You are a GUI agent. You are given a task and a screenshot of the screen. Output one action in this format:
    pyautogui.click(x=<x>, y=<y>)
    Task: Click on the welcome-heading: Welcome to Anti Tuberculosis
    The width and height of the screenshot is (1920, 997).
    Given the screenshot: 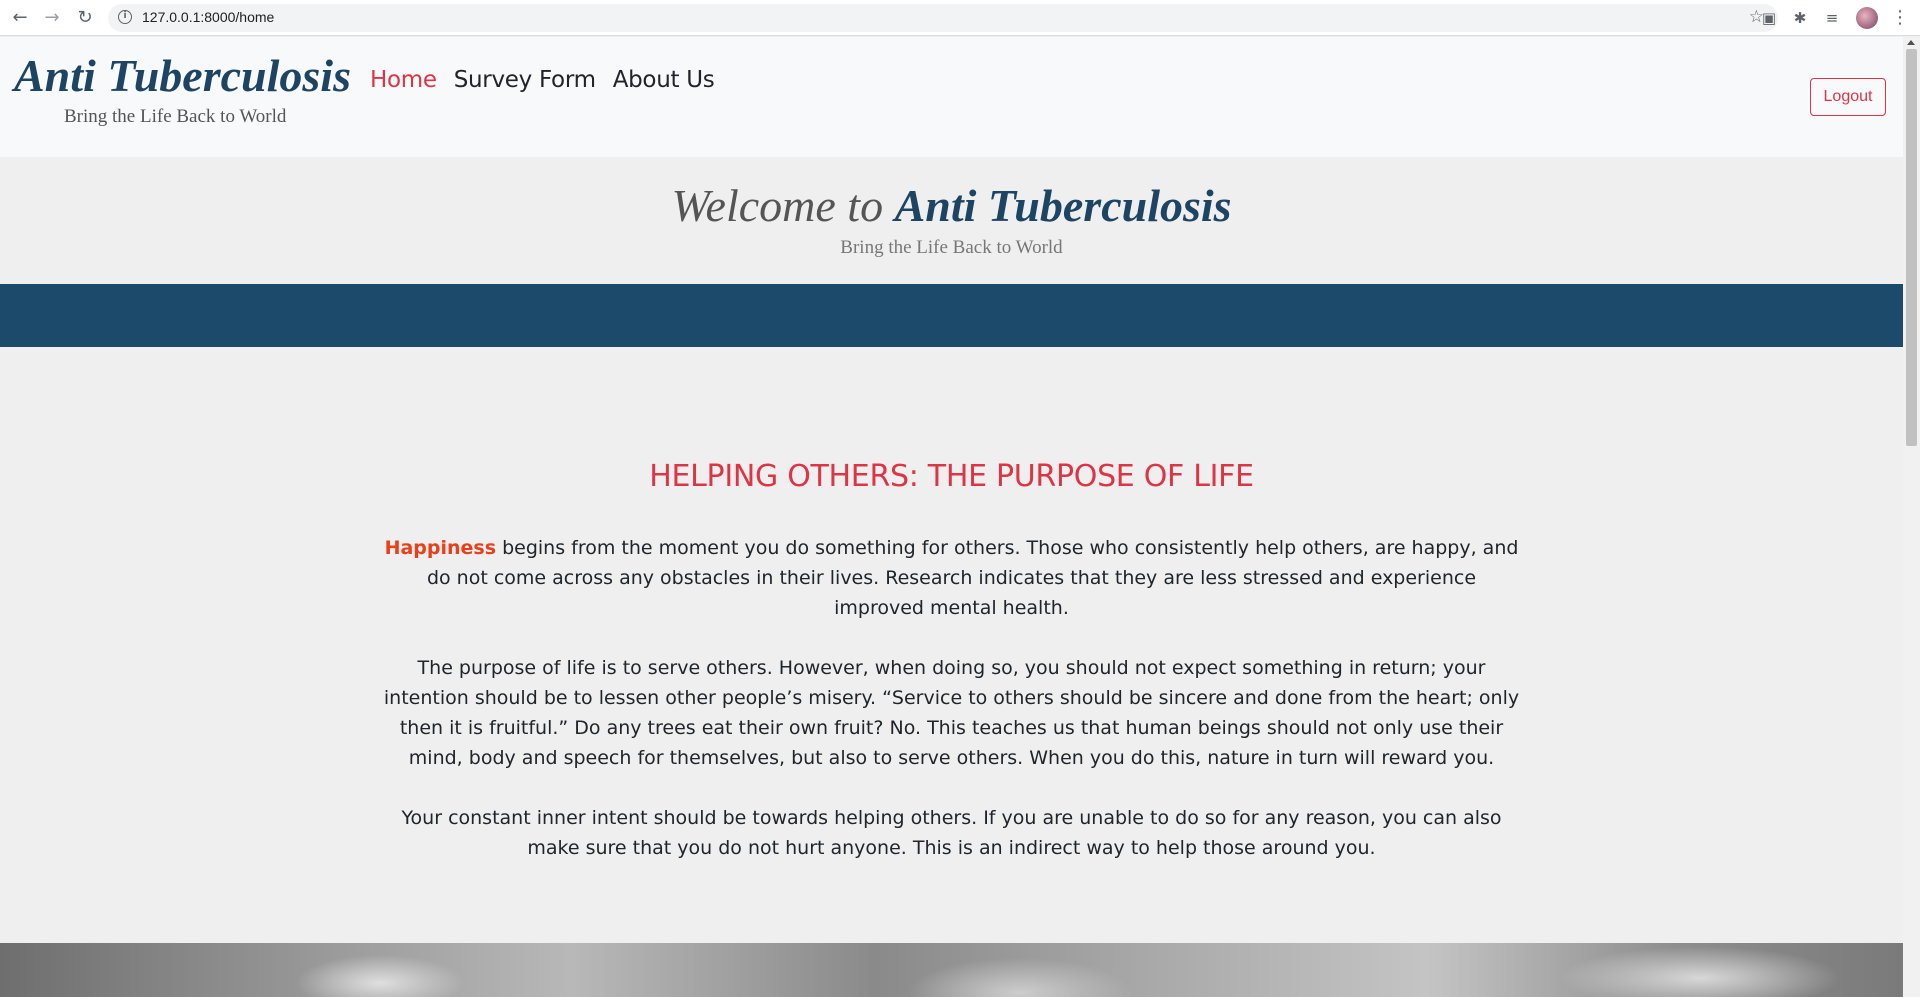 What is the action you would take?
    pyautogui.click(x=951, y=205)
    